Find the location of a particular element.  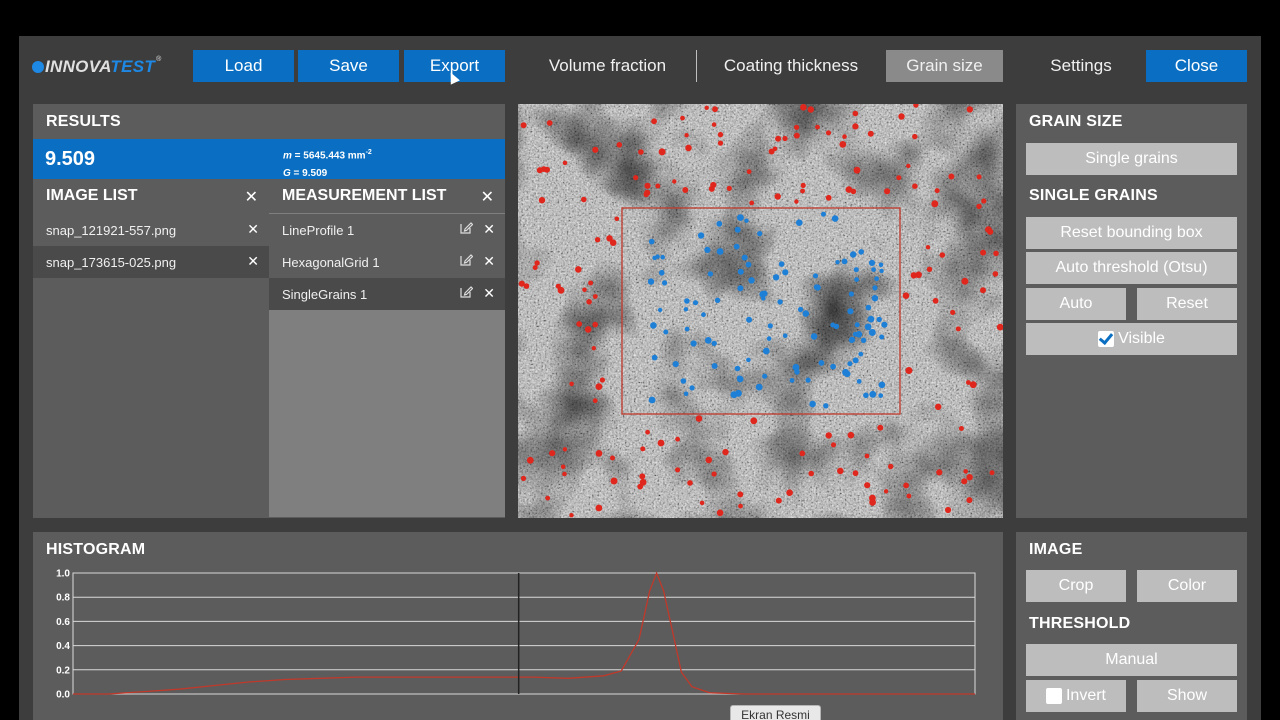

color-button: Color is located at coordinates (1187, 586).